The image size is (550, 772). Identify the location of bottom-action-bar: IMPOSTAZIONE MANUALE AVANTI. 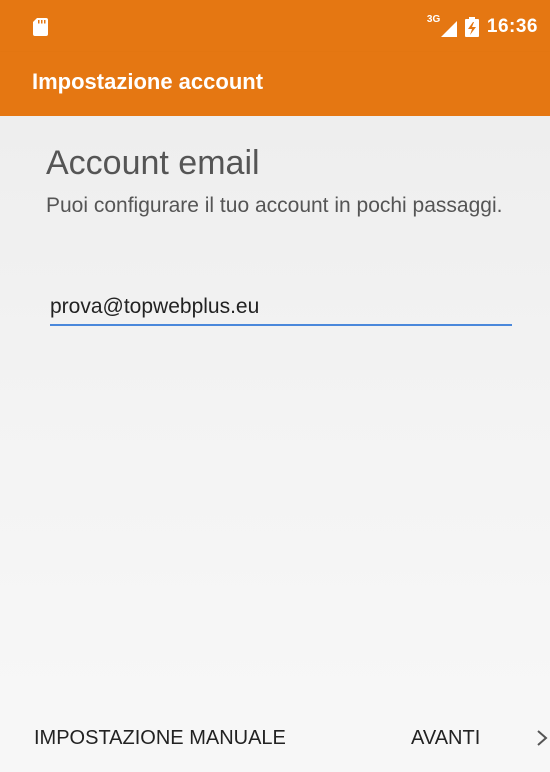
(275, 734).